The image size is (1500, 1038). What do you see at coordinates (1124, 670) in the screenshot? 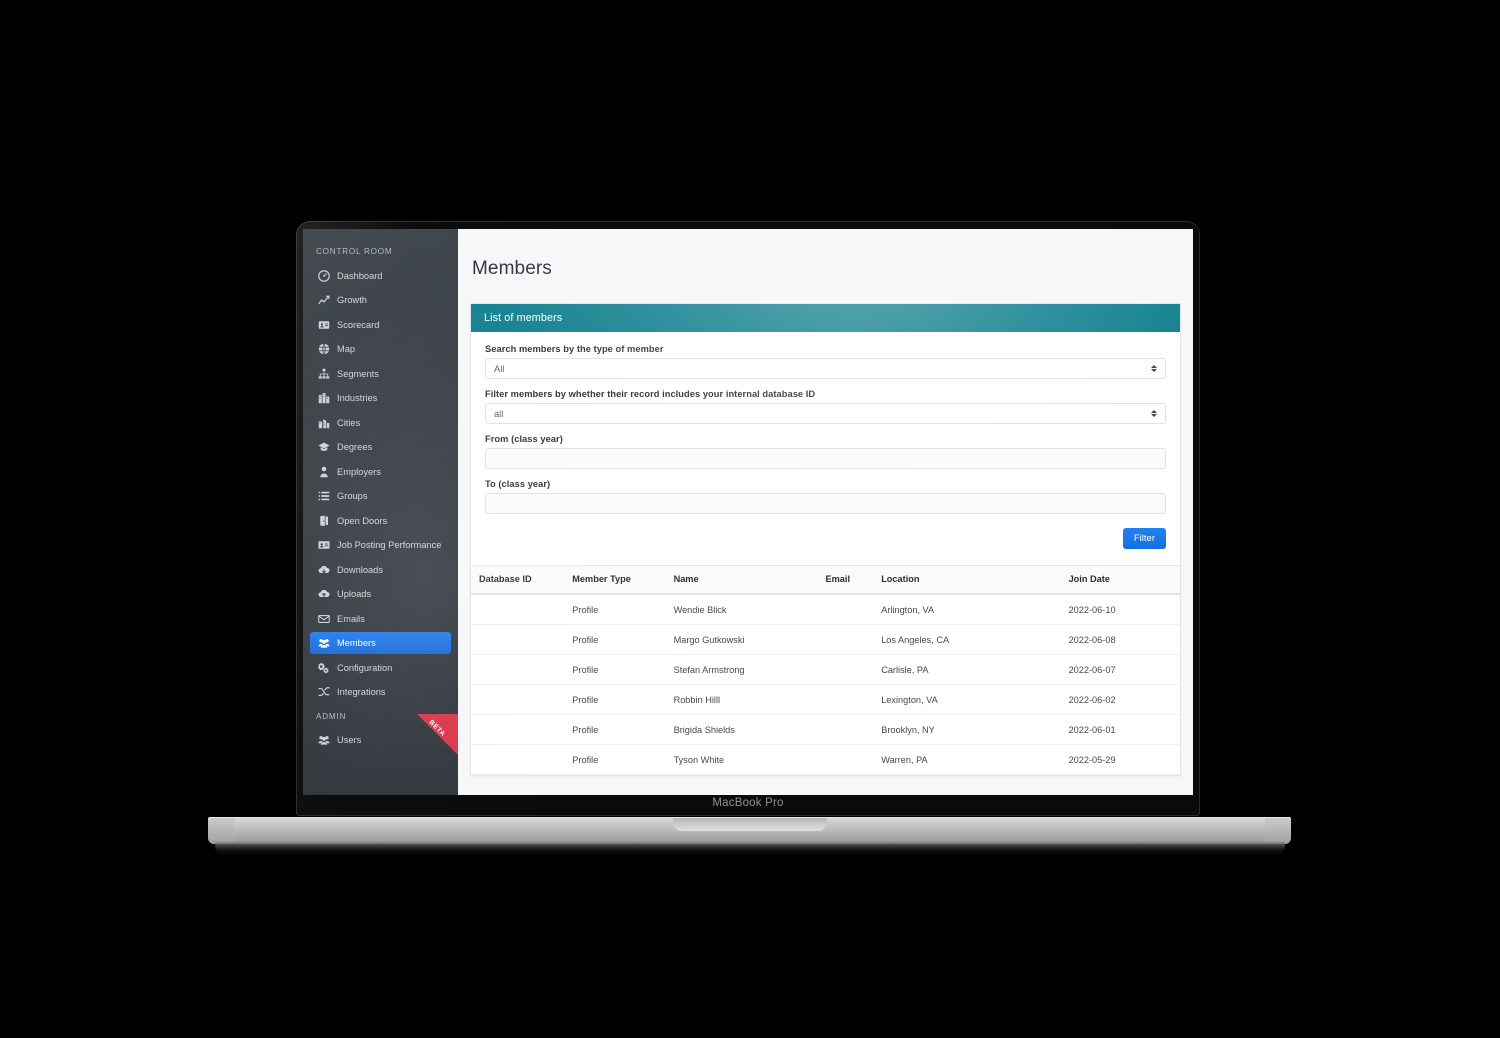
I see `cell-join-date: 2022-06-07` at bounding box center [1124, 670].